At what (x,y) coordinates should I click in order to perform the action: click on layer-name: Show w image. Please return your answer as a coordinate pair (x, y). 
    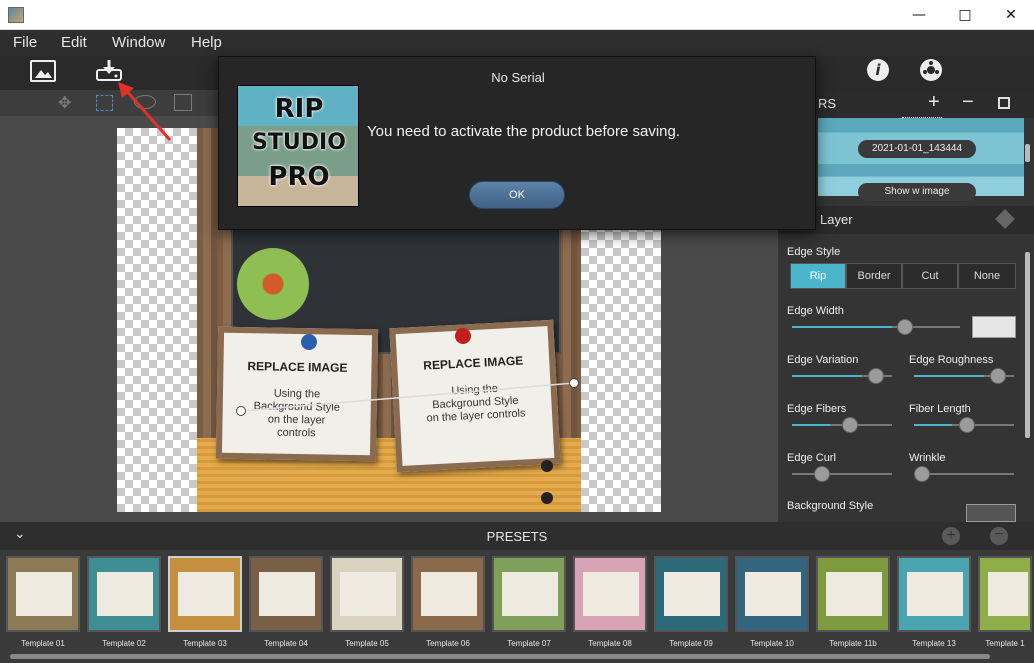
    Looking at the image, I should click on (917, 192).